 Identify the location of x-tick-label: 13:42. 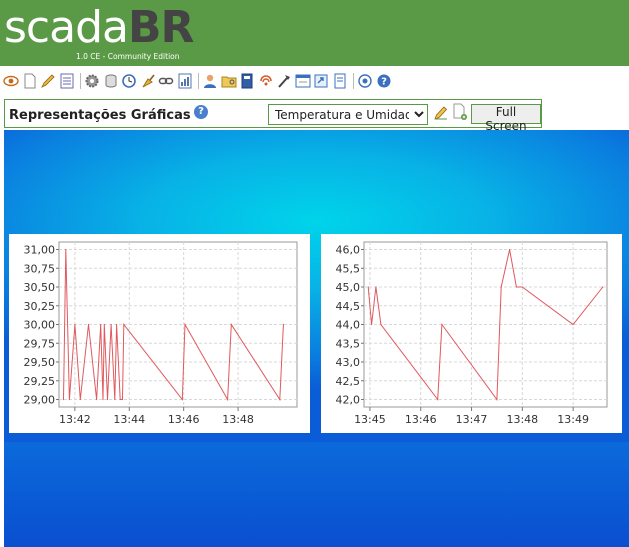
(75, 419).